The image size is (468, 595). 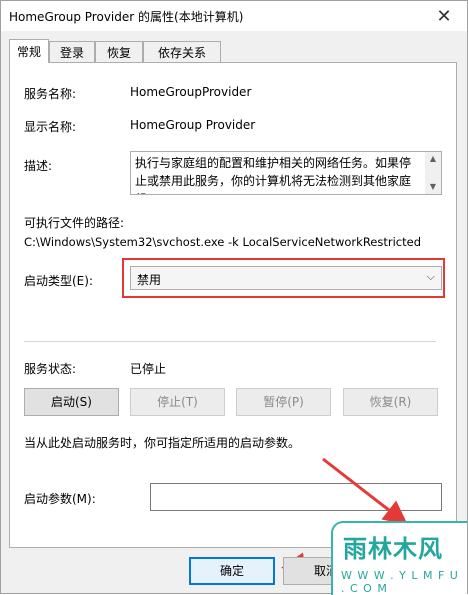 I want to click on ok-button: 确定, so click(x=232, y=571).